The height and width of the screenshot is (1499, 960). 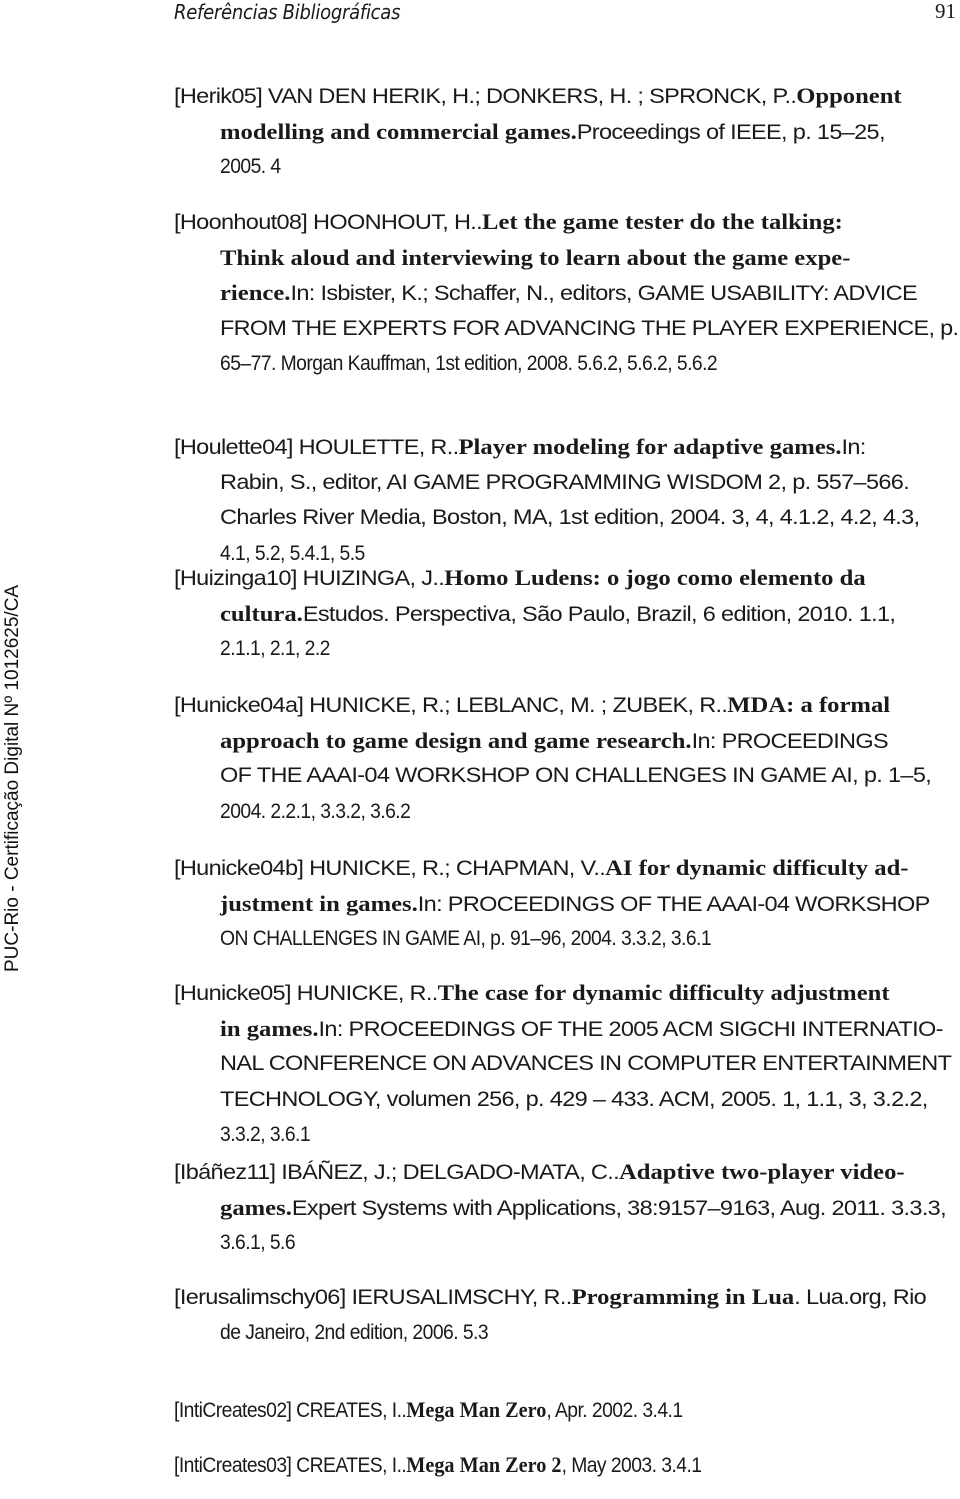 I want to click on reference-title: Adaptive two-player video-, so click(x=761, y=1171).